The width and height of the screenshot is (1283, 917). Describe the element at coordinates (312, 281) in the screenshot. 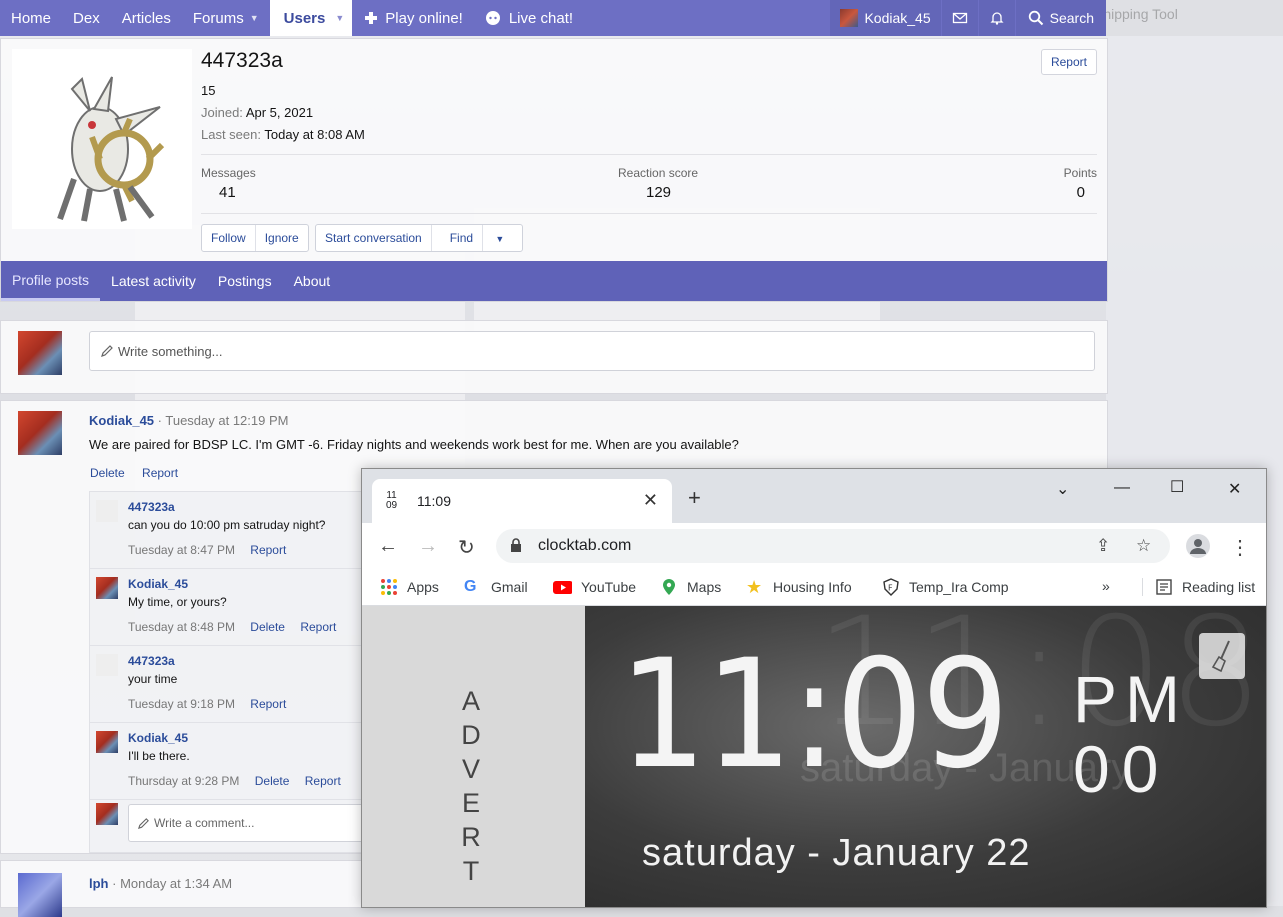

I see `tab-about: About` at that location.